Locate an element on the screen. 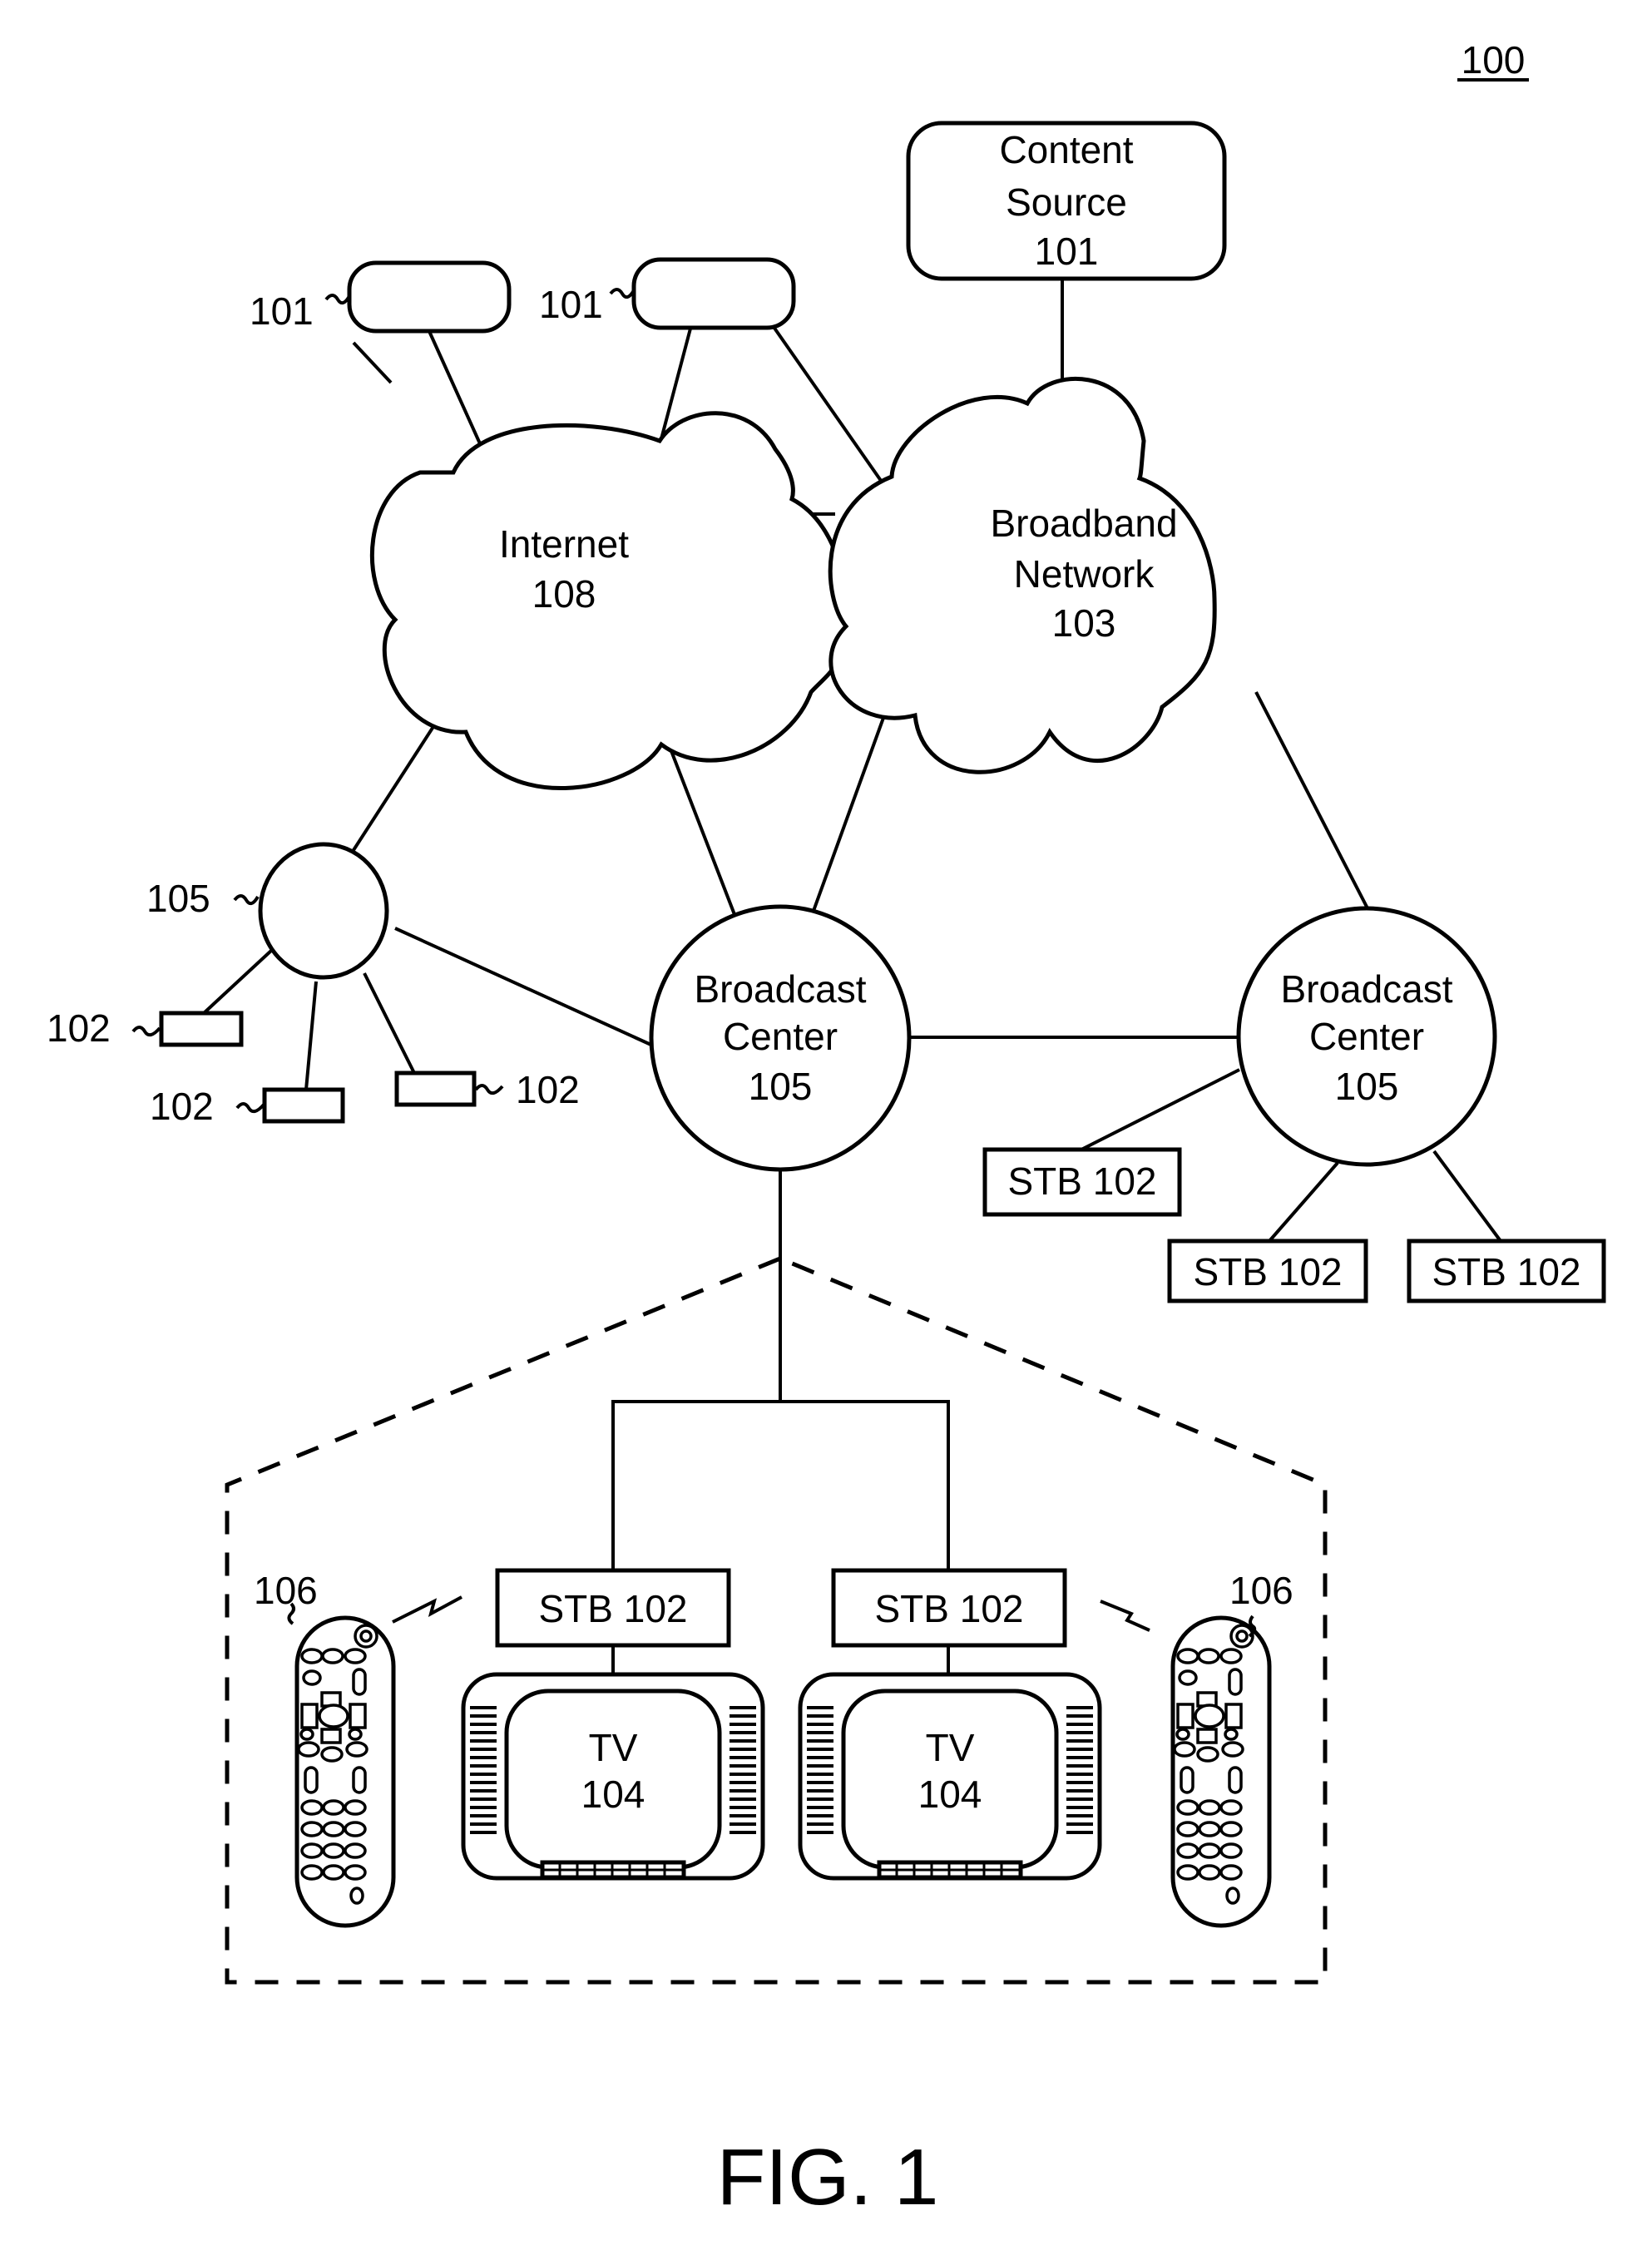 Image resolution: width=1652 pixels, height=2250 pixels. home-stb-2-label: STB 102 is located at coordinates (949, 1608).